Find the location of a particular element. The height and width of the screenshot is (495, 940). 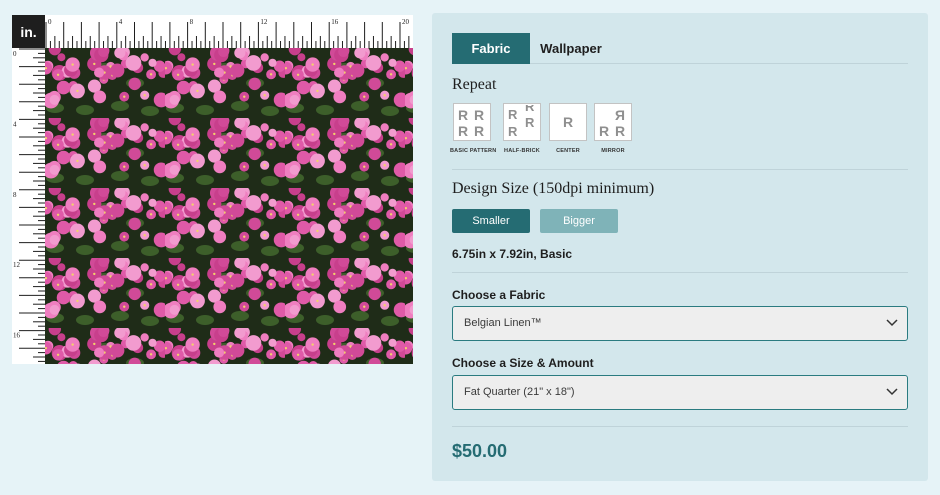

price: $50.00 is located at coordinates (480, 451).